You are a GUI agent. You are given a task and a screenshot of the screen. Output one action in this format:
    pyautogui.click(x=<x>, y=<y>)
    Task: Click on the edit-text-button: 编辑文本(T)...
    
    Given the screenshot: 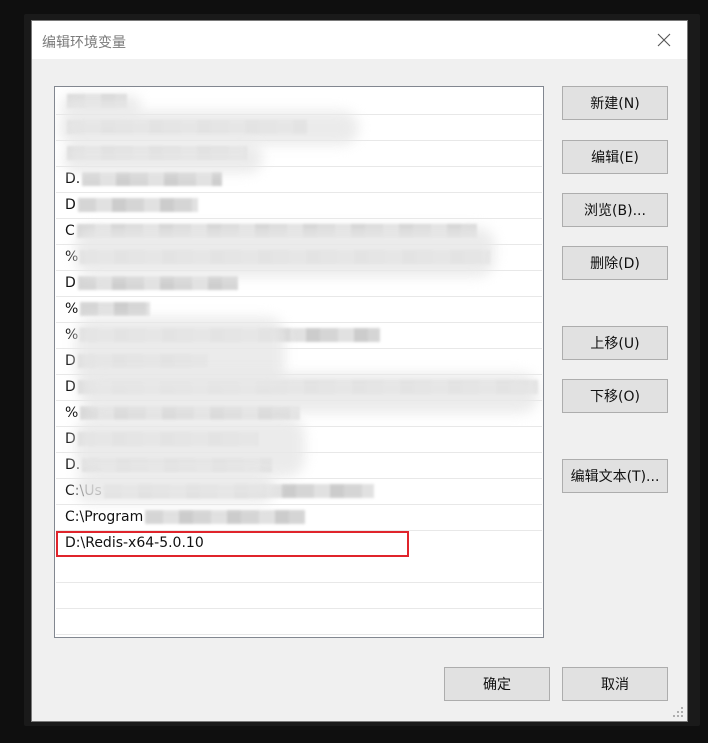 What is the action you would take?
    pyautogui.click(x=615, y=476)
    